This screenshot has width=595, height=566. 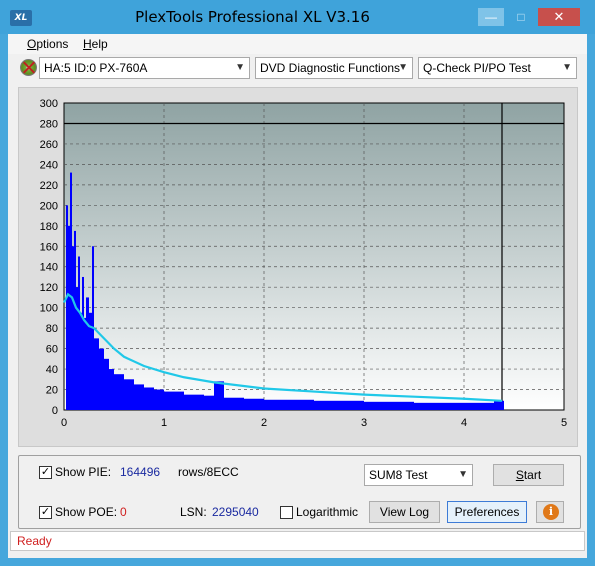 What do you see at coordinates (49, 206) in the screenshot?
I see `y-tick-label: 200` at bounding box center [49, 206].